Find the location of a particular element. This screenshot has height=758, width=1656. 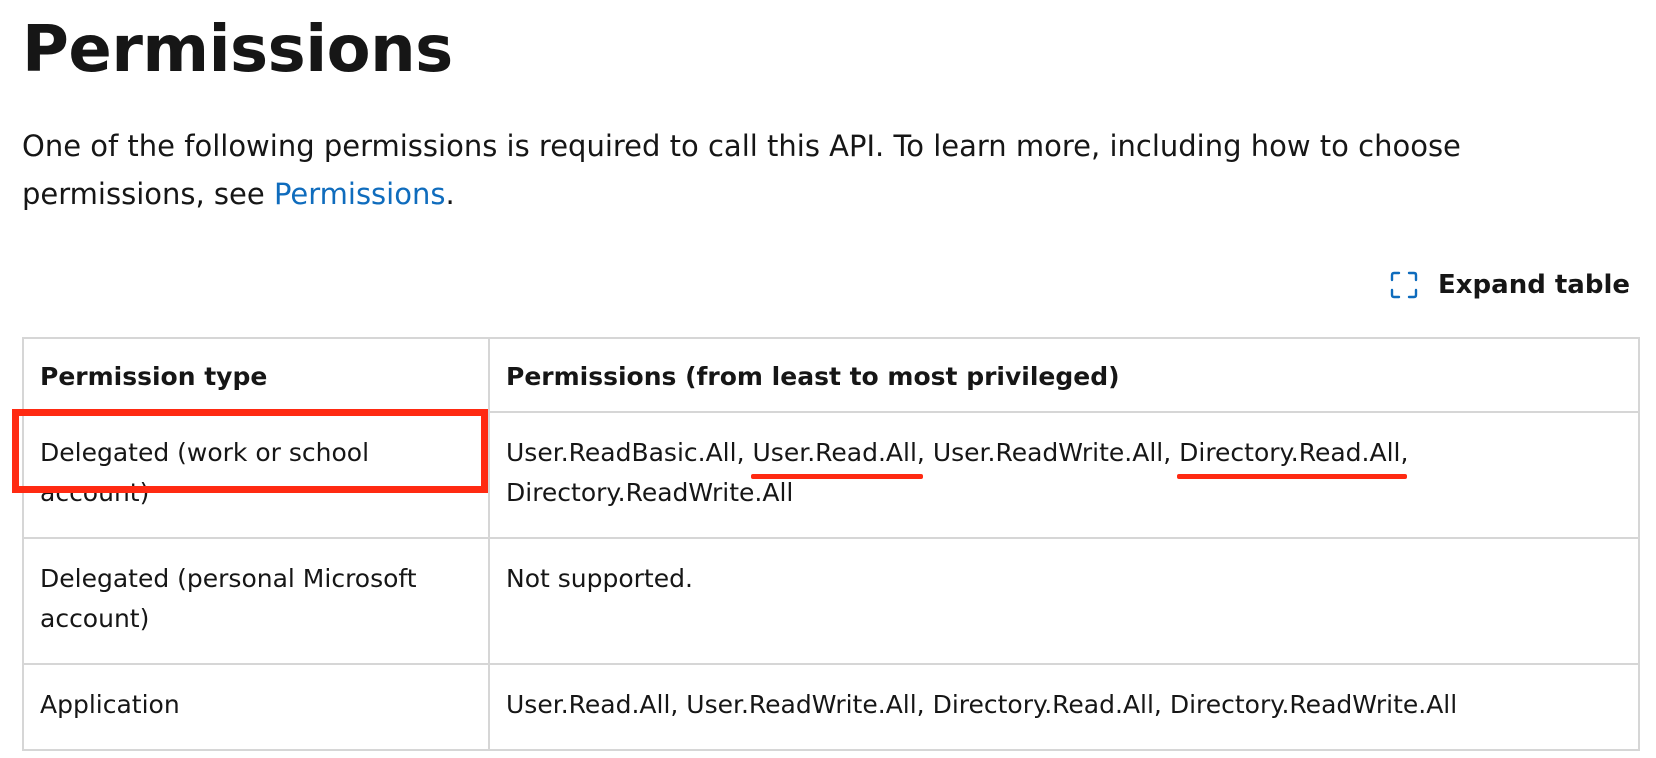

permission-directory-readwrite-all: Directory.ReadWrite.All is located at coordinates (650, 492).